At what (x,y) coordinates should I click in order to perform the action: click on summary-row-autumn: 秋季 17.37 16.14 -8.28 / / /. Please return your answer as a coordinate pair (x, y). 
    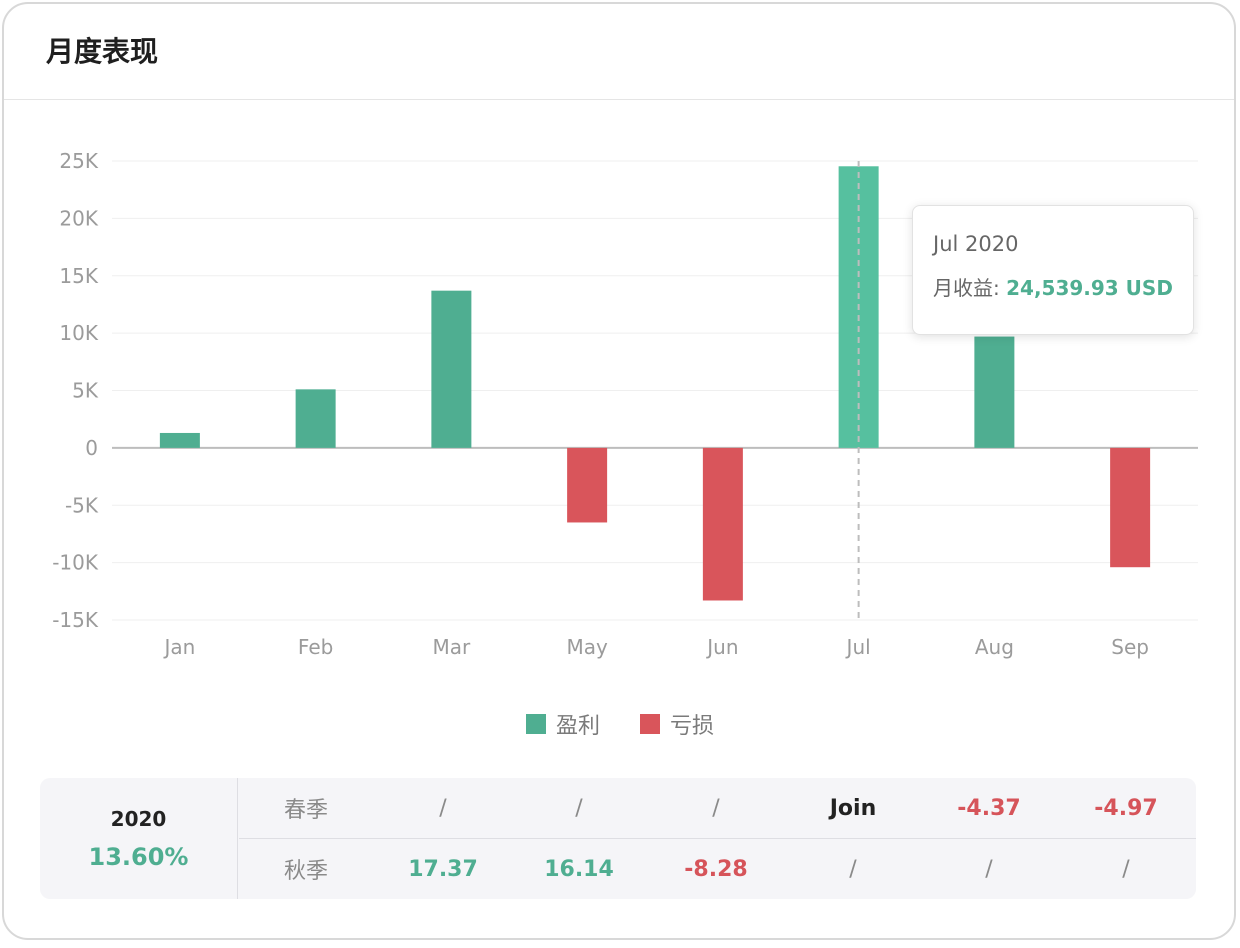
    Looking at the image, I should click on (717, 869).